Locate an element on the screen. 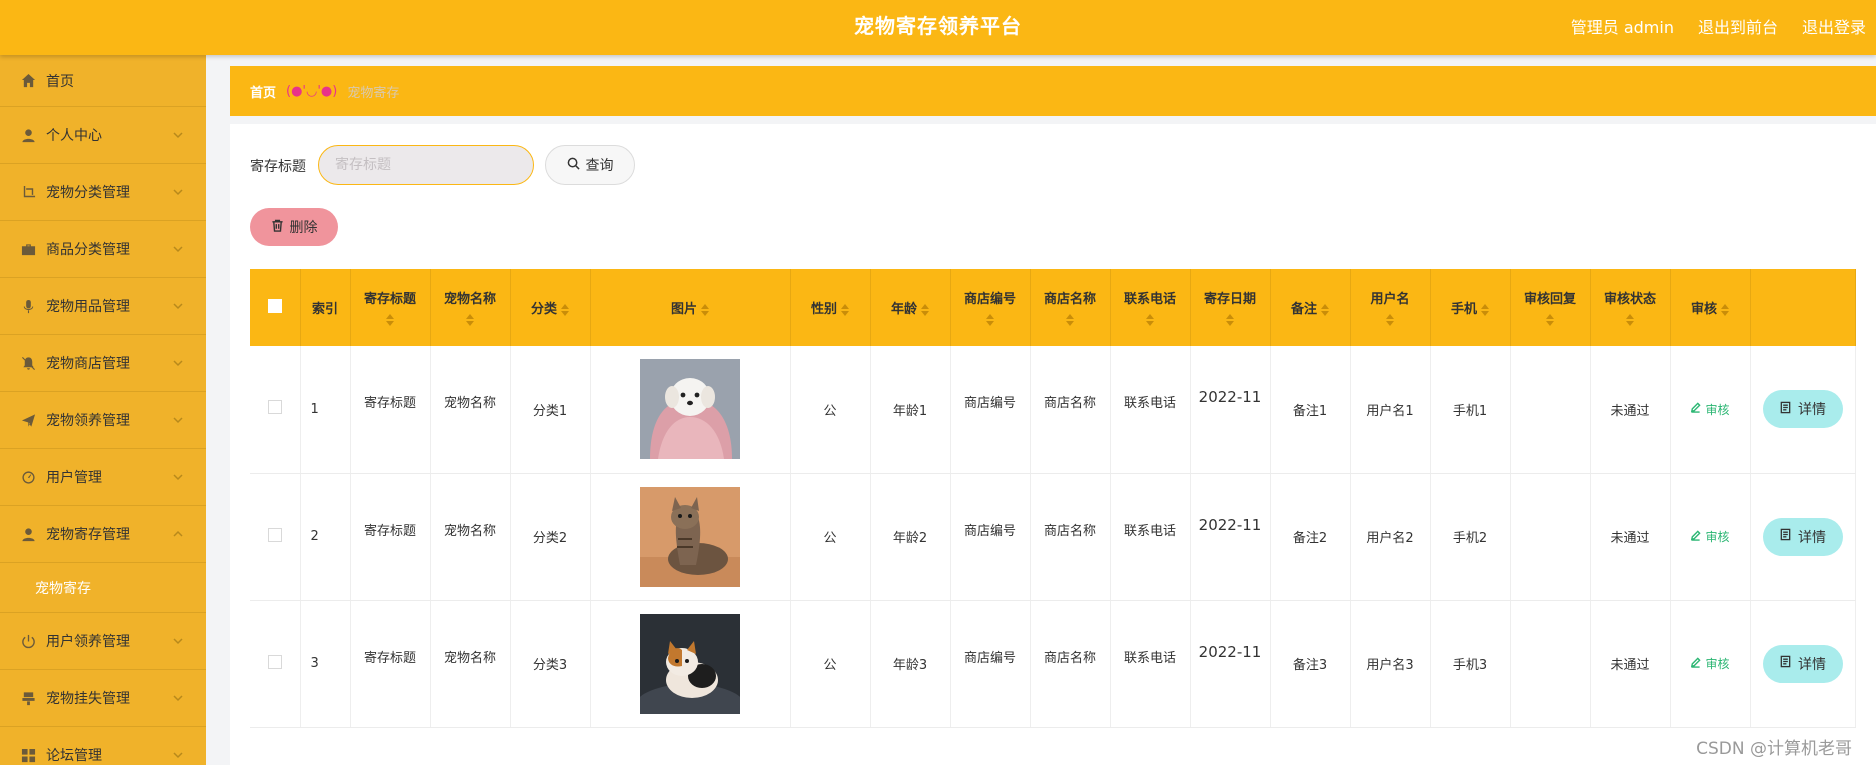 The height and width of the screenshot is (765, 1876). col-header-title: 寄存标题 is located at coordinates (390, 307).